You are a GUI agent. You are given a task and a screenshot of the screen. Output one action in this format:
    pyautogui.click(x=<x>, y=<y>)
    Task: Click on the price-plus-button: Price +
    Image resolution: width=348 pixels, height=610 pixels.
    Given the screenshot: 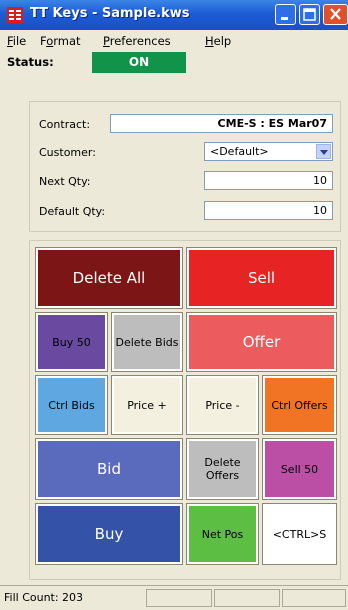 What is the action you would take?
    pyautogui.click(x=147, y=405)
    